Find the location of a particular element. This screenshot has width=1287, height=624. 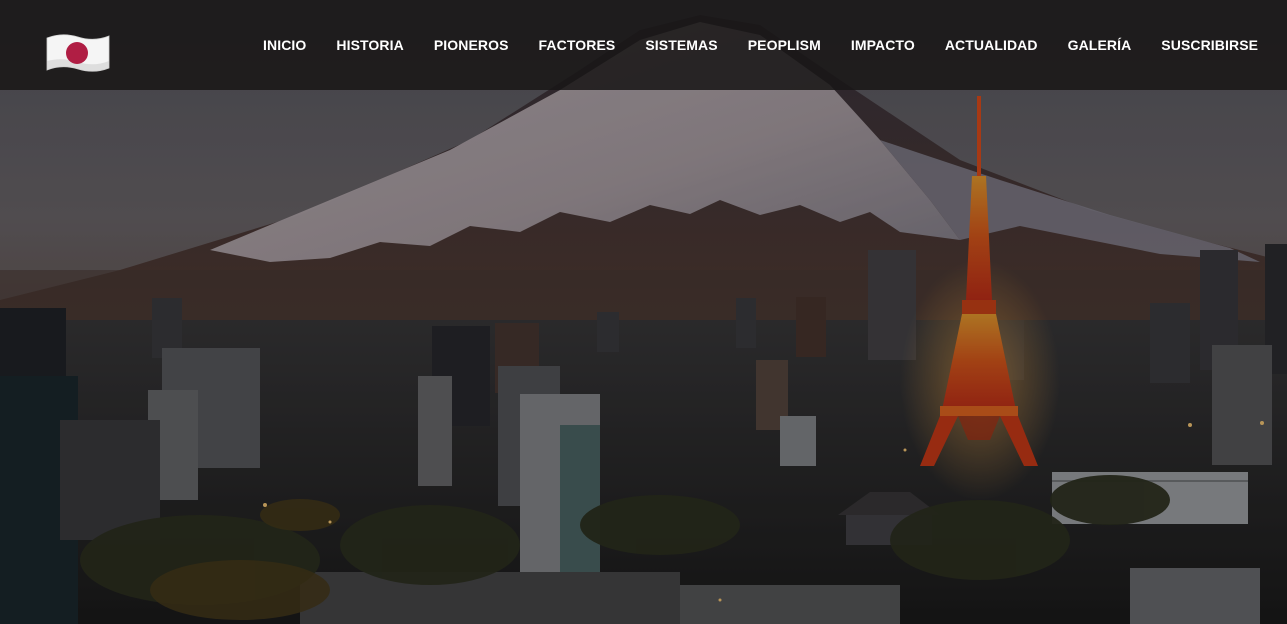

nav-item-pioneros: PIONEROS is located at coordinates (471, 45).